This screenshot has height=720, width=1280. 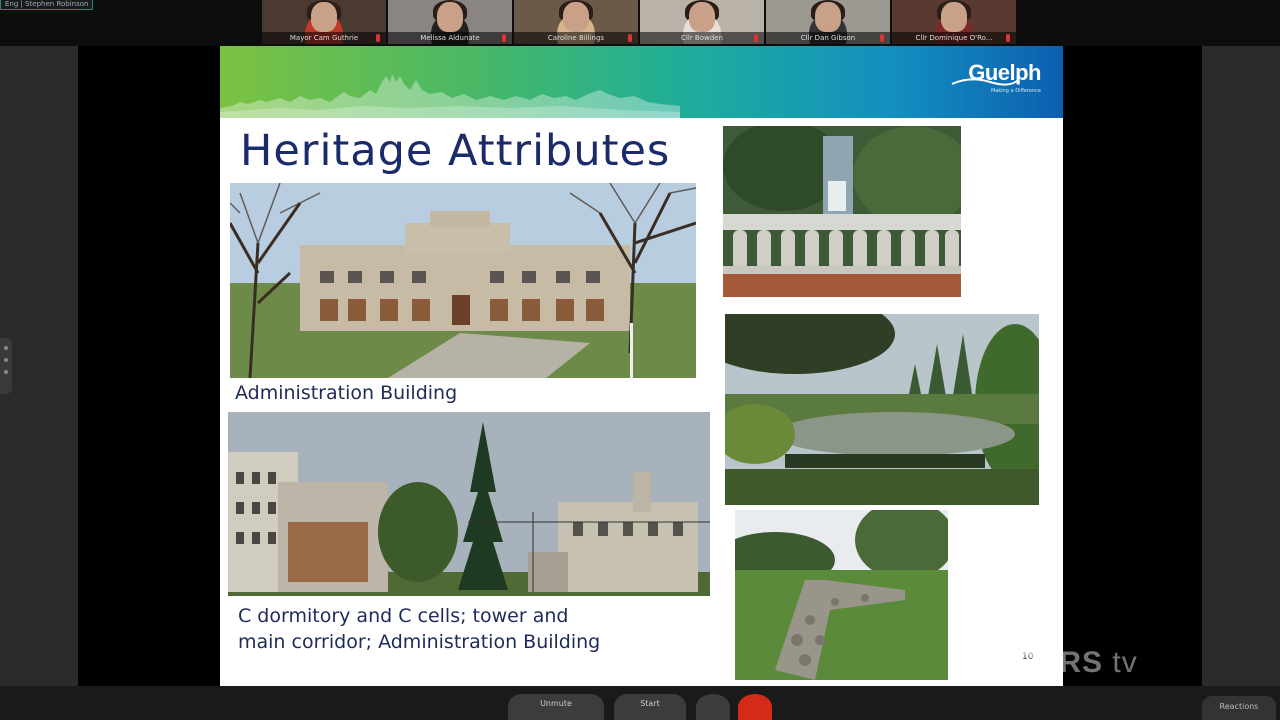 I want to click on dormitory-cells-photo, so click(x=469, y=504).